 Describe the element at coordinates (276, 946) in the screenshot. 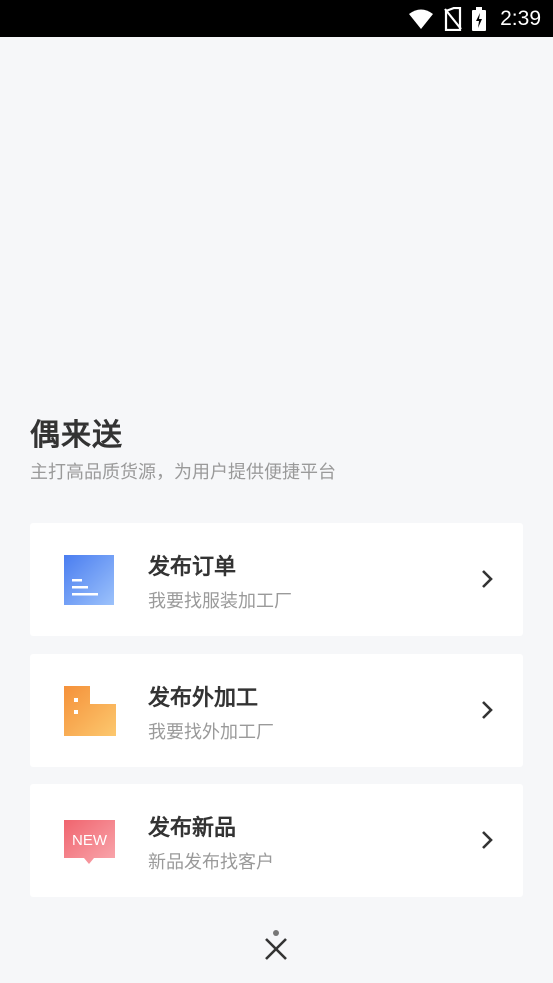

I see `close-button` at that location.